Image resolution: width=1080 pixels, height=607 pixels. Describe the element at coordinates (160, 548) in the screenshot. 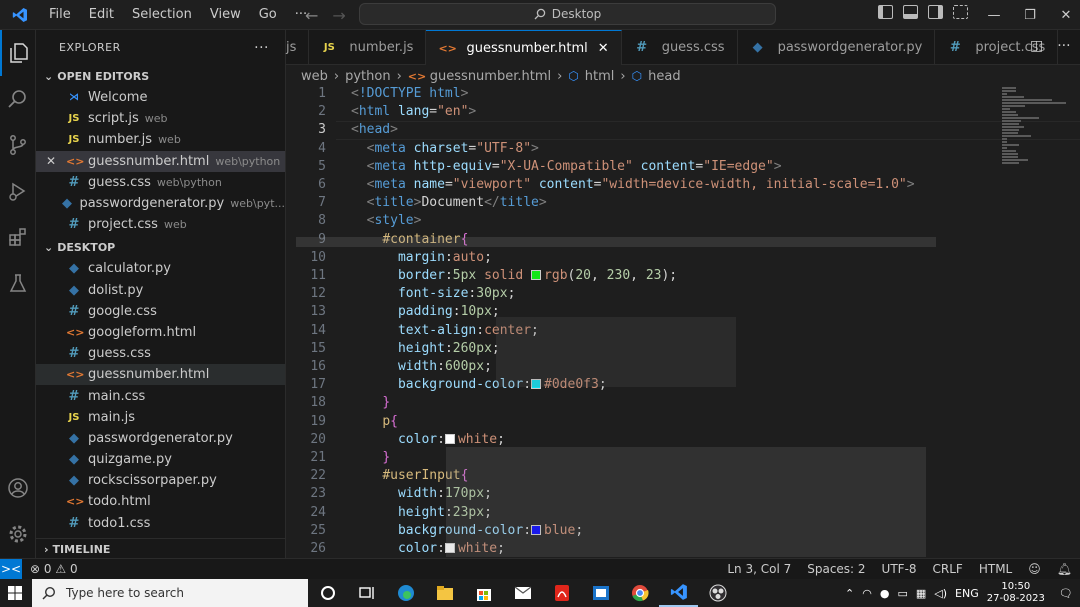

I see `timeline-header: › TIMELINE` at that location.